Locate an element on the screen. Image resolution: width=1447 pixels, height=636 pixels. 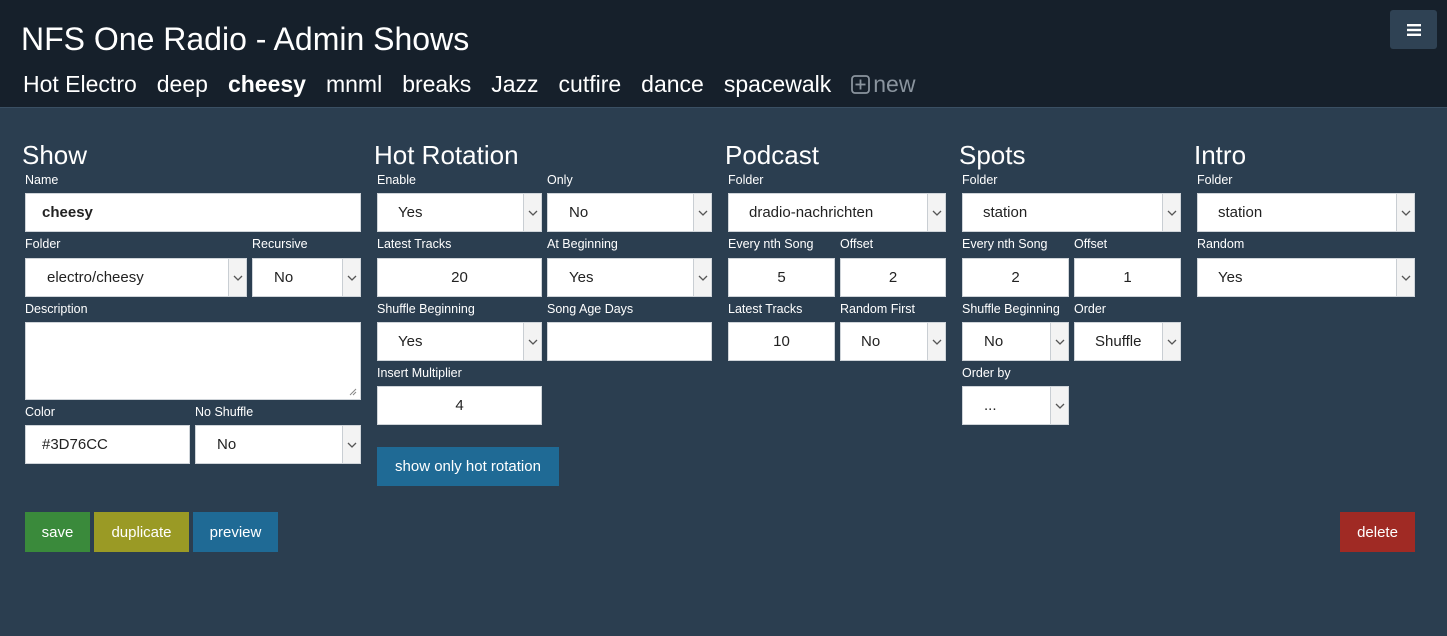
name-input: cheesy is located at coordinates (193, 212).